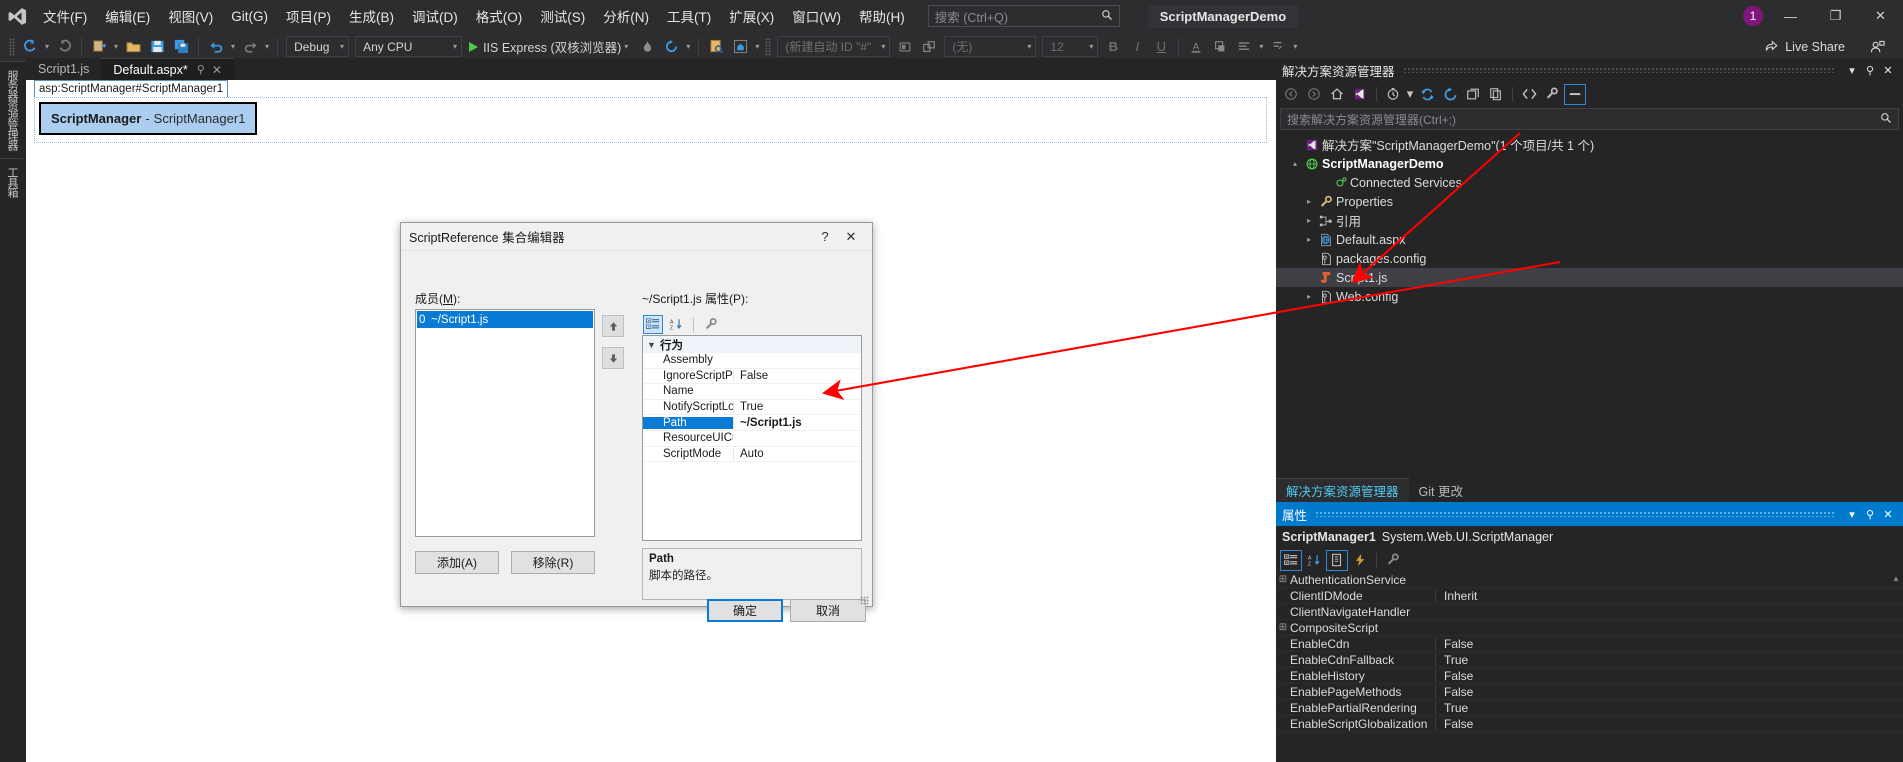 This screenshot has width=1903, height=762. What do you see at coordinates (1589, 163) in the screenshot?
I see `tree-item-project: ▴ ScriptManagerDemo` at bounding box center [1589, 163].